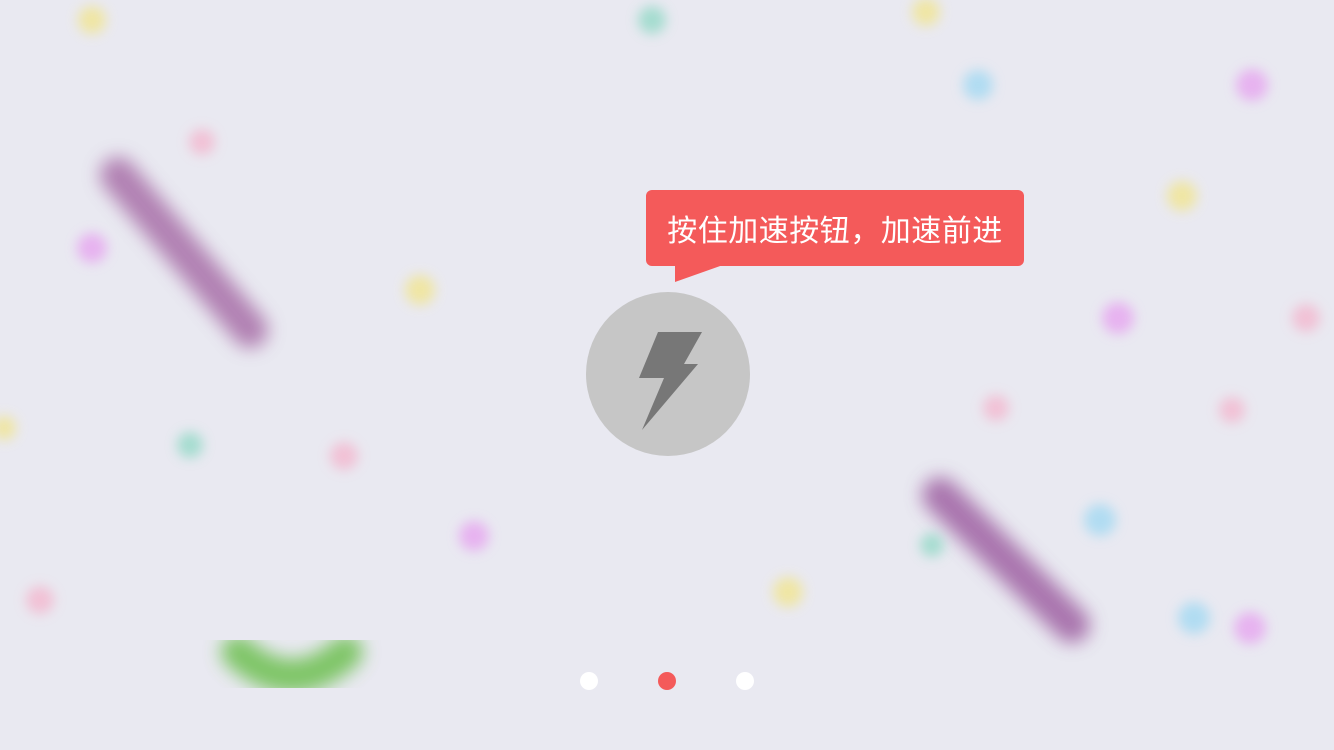 Image resolution: width=1334 pixels, height=750 pixels. What do you see at coordinates (184, 252) in the screenshot?
I see `snake-purple-left` at bounding box center [184, 252].